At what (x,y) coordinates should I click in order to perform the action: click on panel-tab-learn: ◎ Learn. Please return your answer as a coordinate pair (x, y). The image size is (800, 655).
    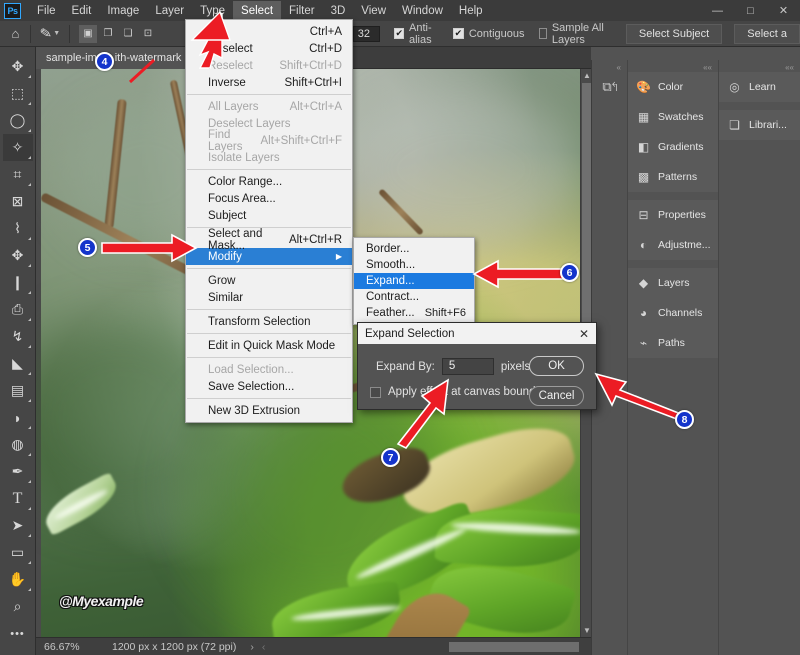
    Looking at the image, I should click on (759, 87).